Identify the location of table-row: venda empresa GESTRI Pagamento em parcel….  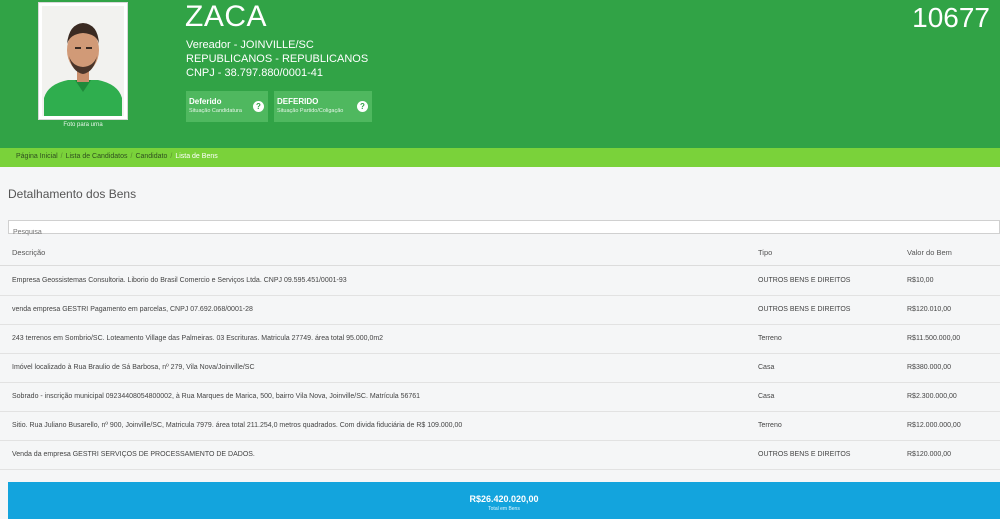
(500, 310).